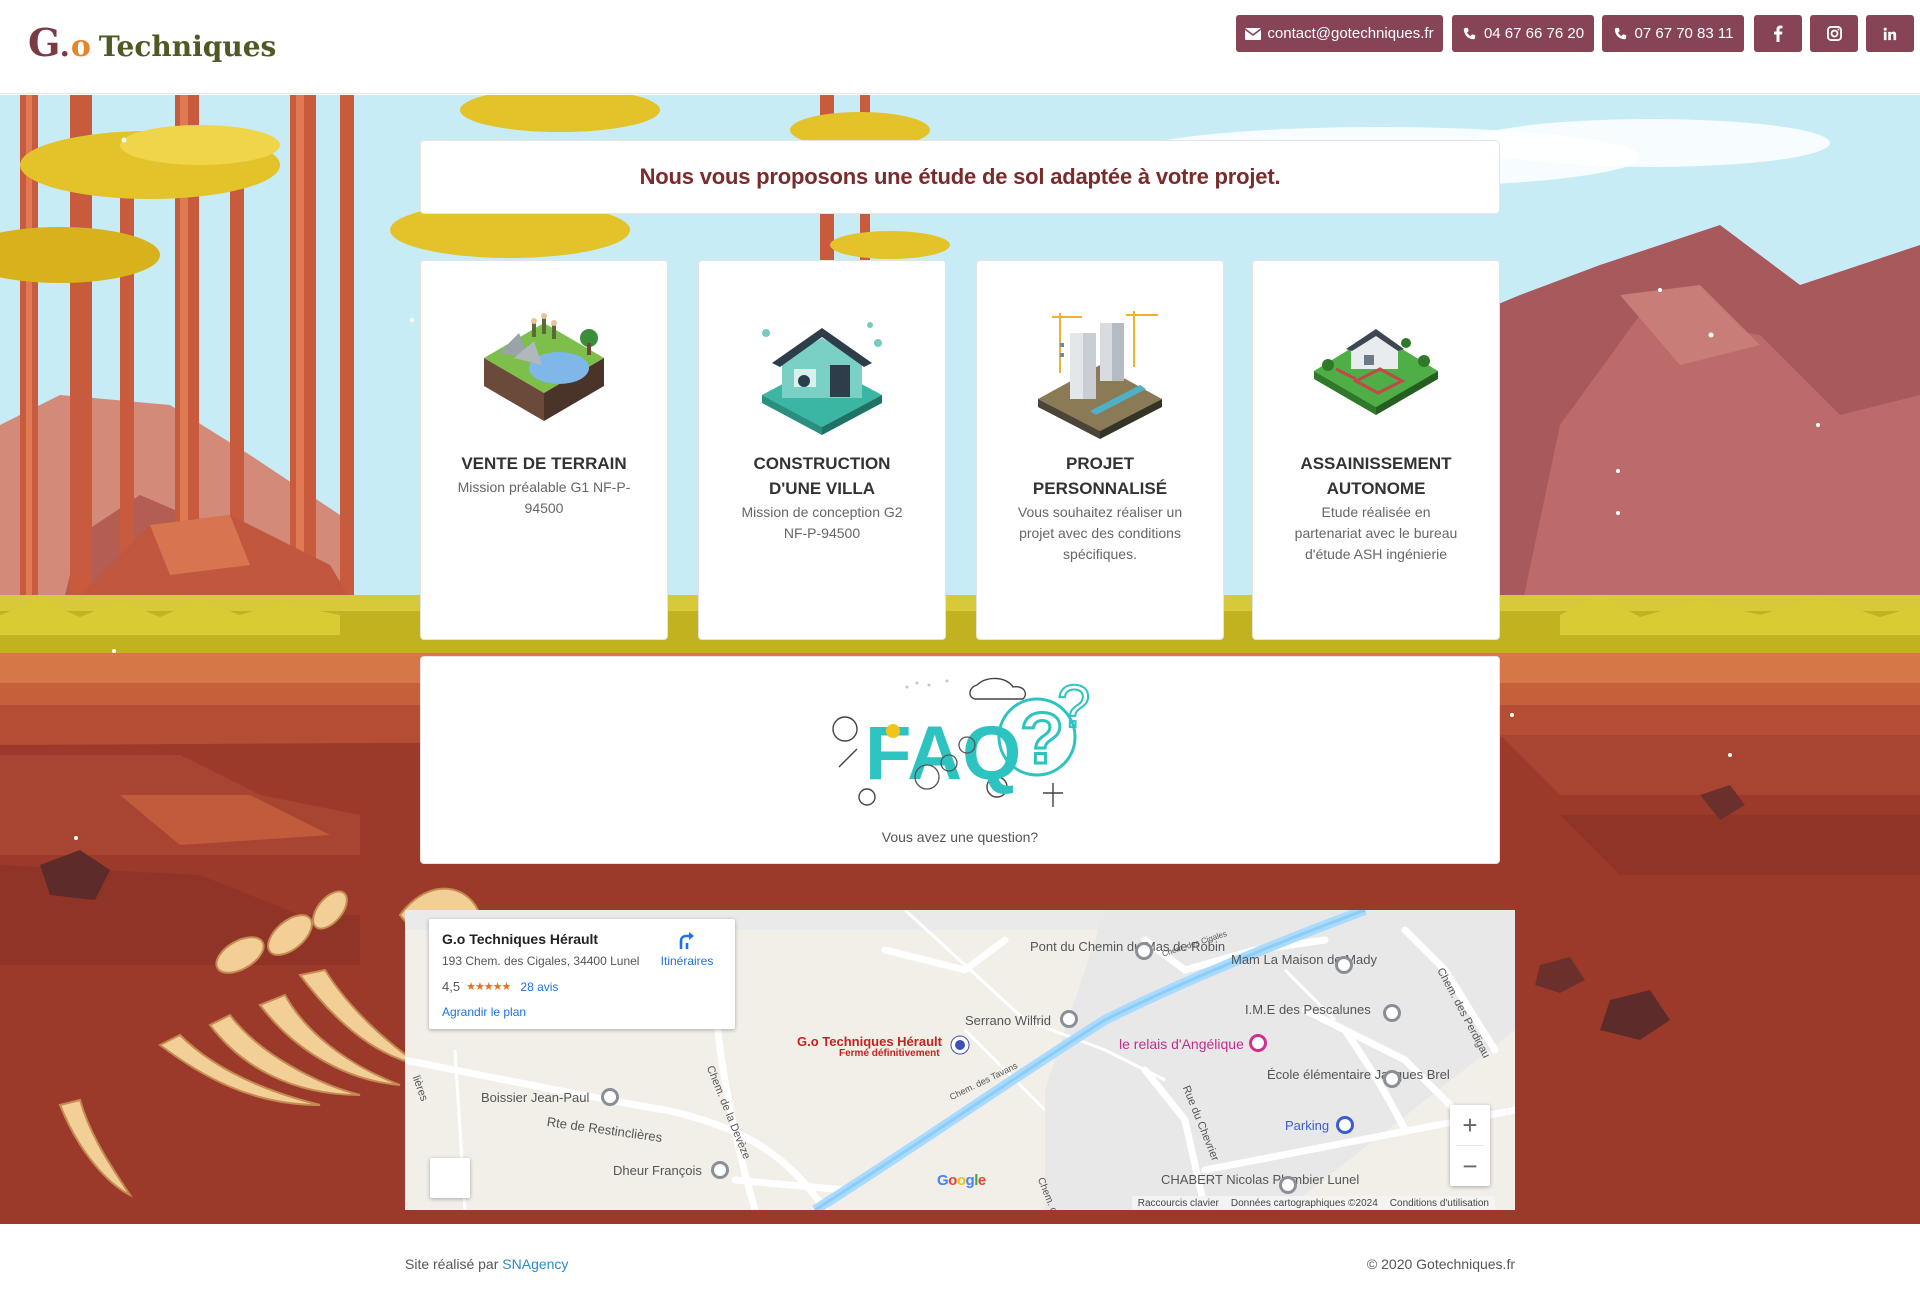 The height and width of the screenshot is (1306, 1920). I want to click on map-data-label: Données cartographiques ©2024, so click(1304, 1203).